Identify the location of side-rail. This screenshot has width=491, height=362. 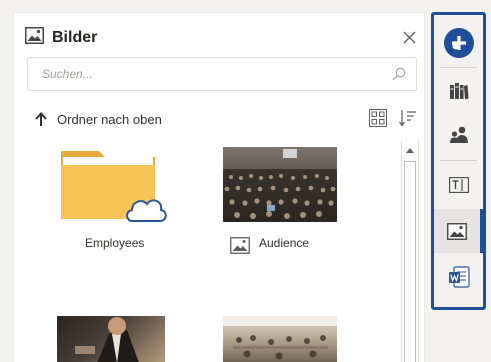
(458, 161).